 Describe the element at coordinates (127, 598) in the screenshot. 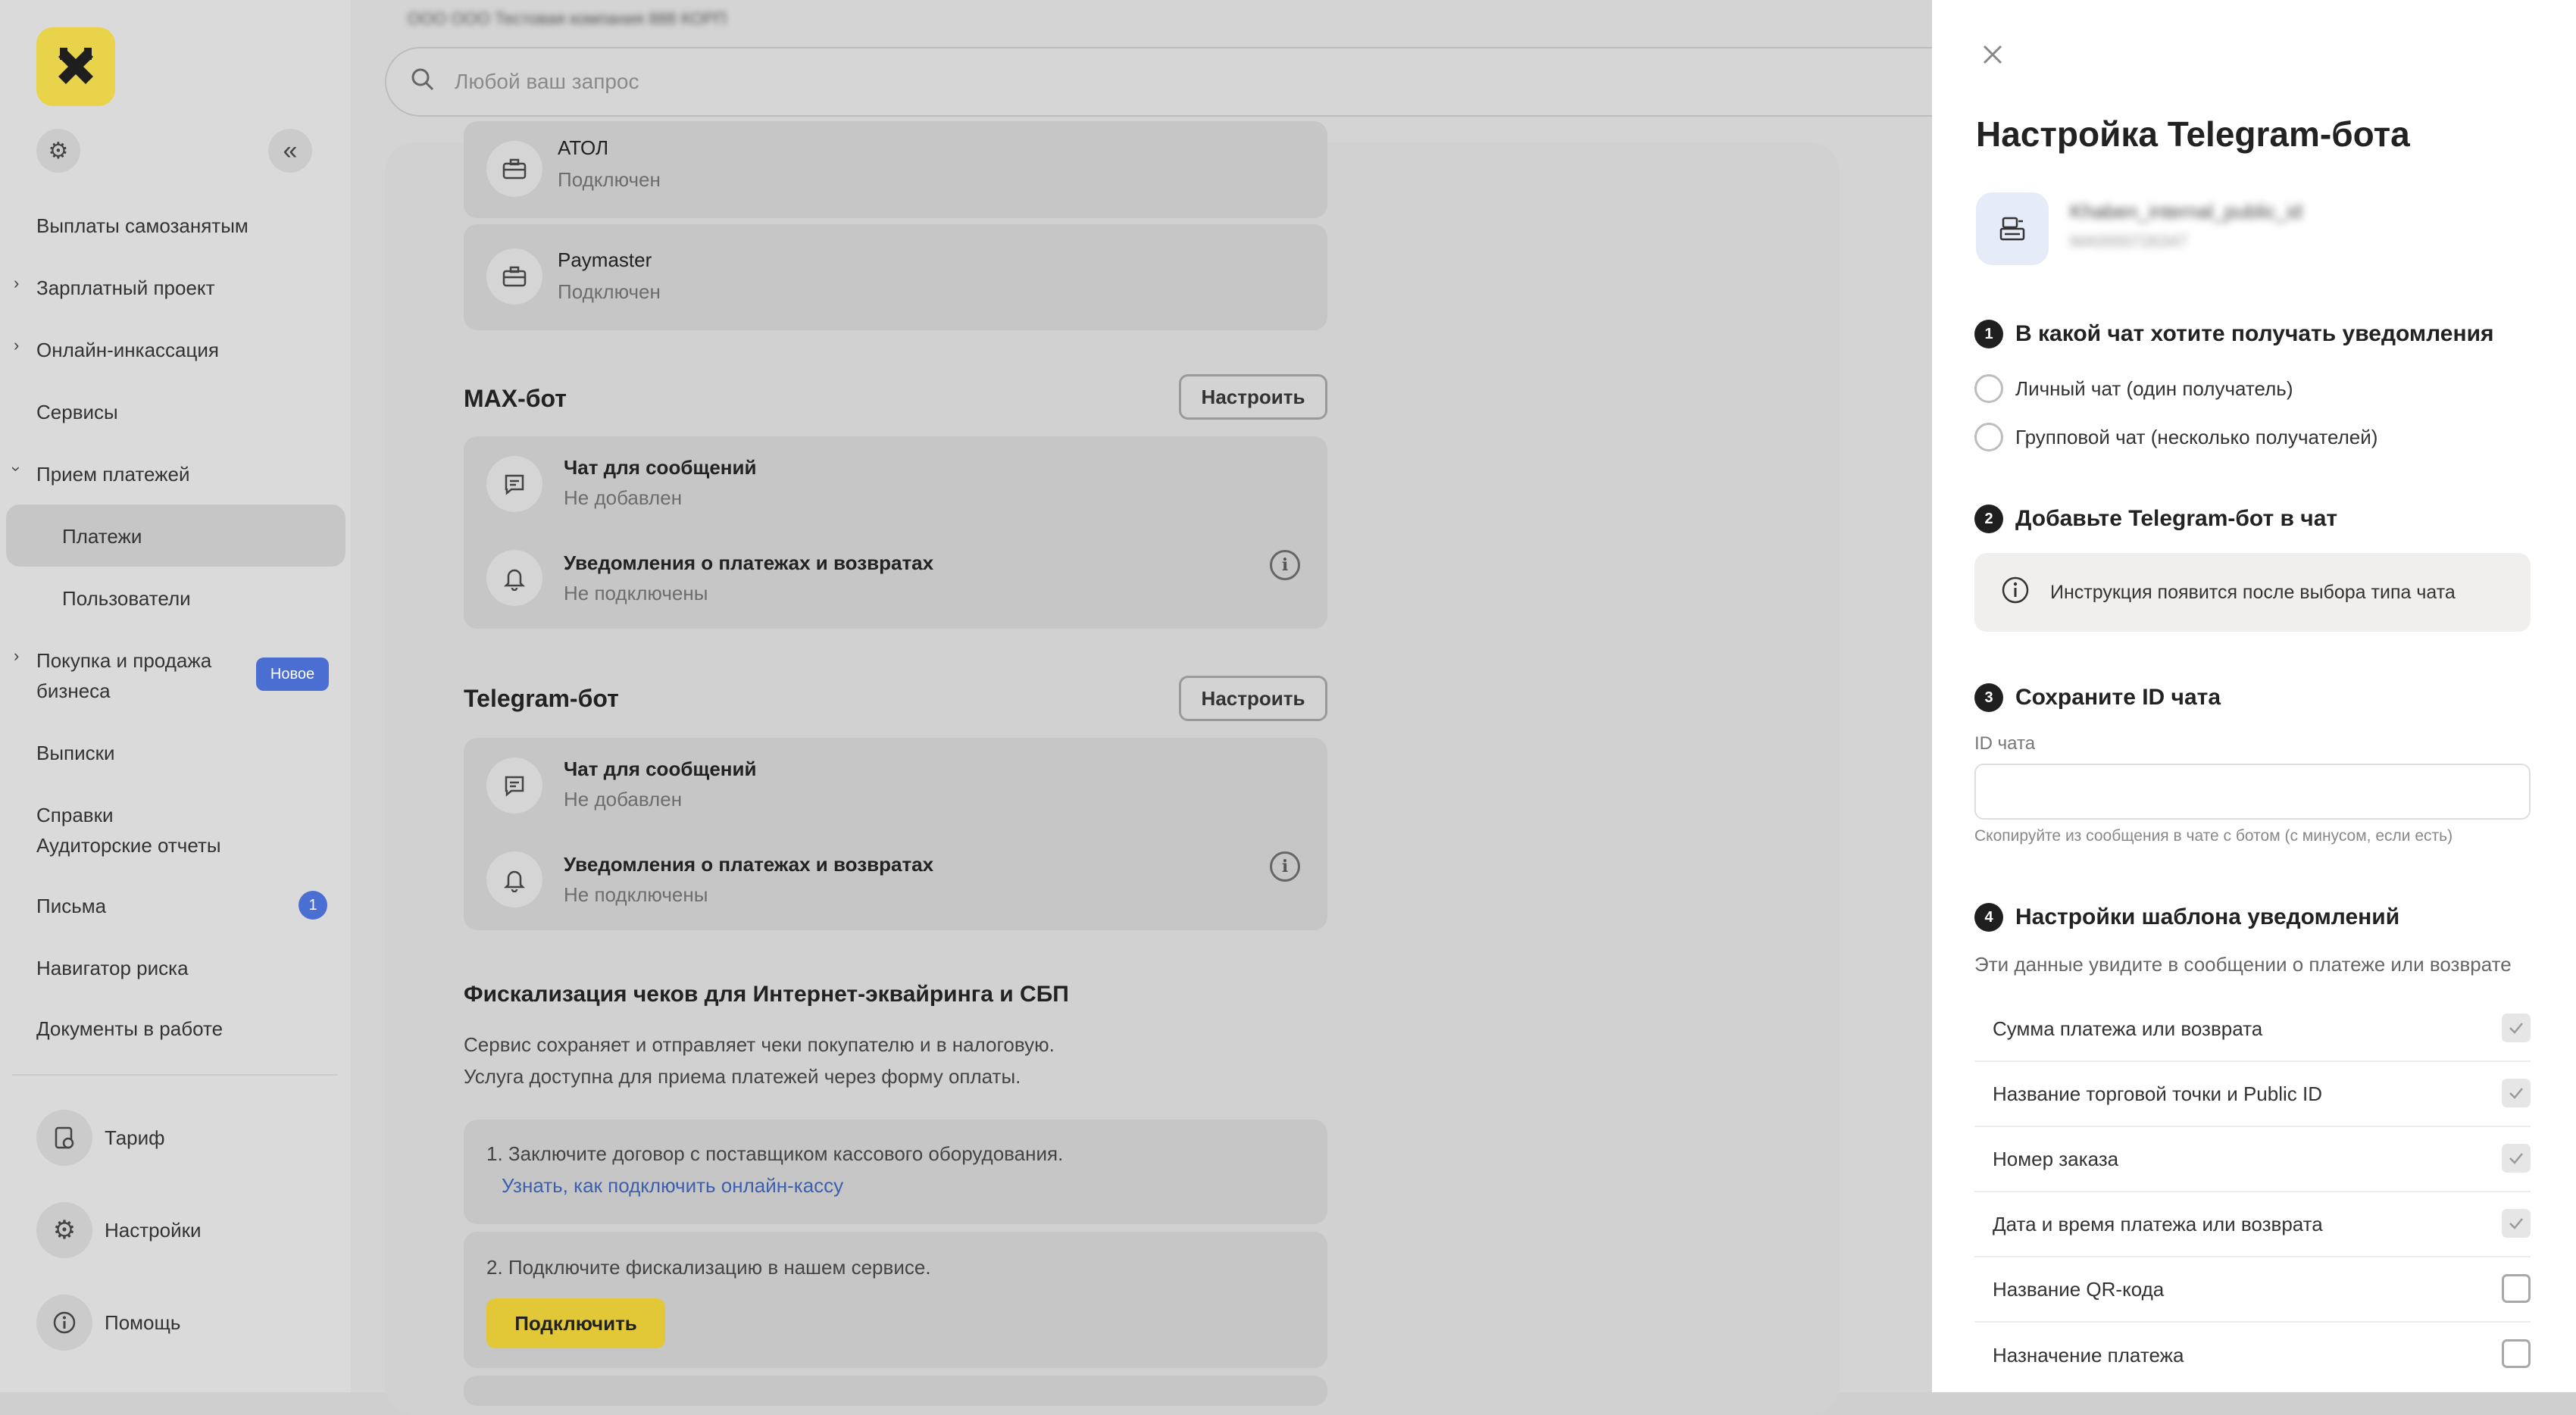

I see `sidebar-item-users: Пользователи` at that location.